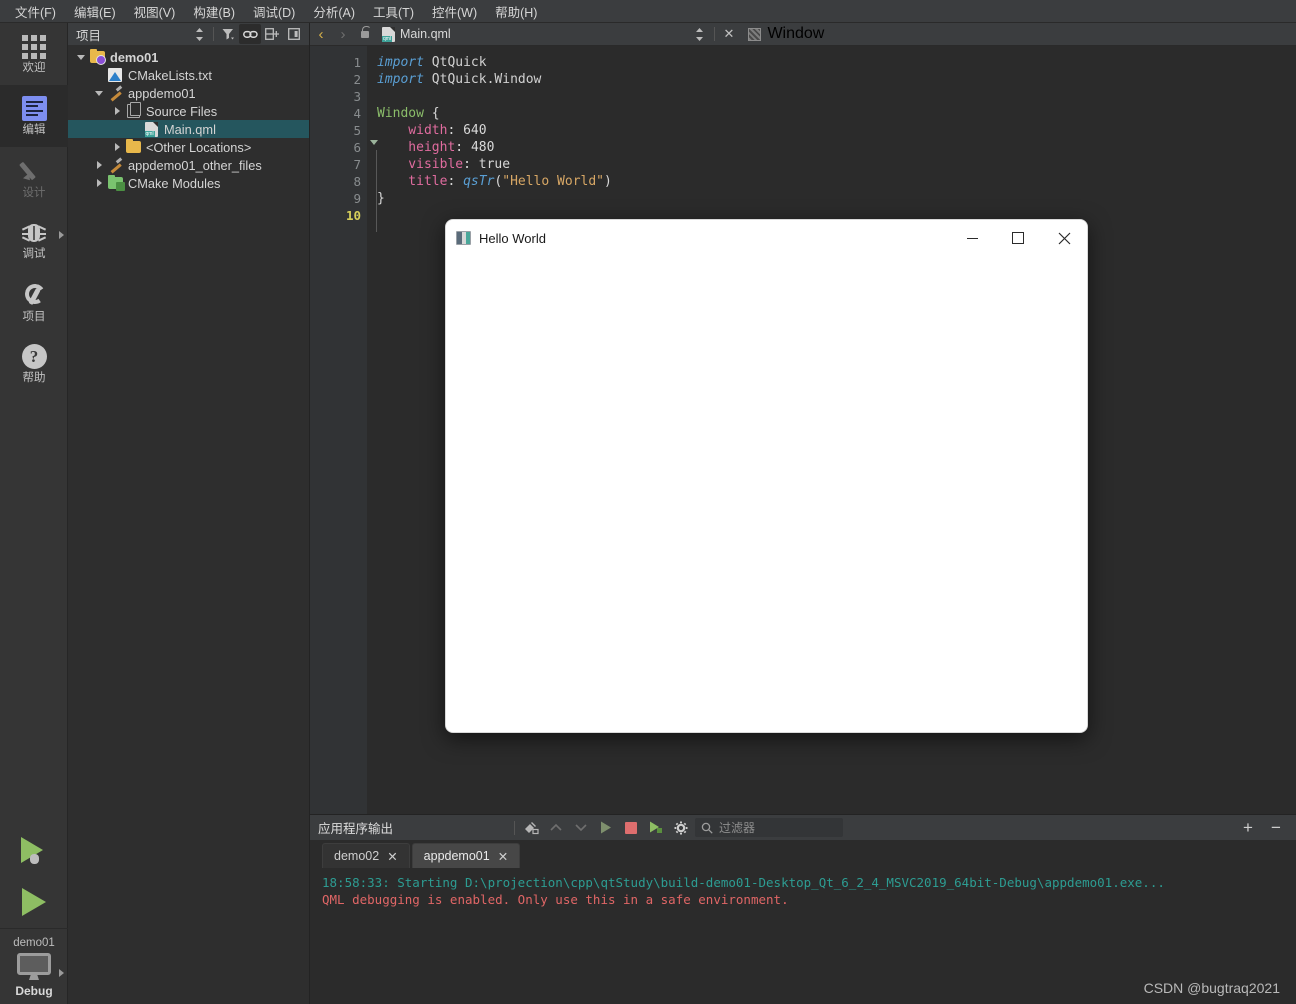 This screenshot has width=1296, height=1004. I want to click on editor-open-document: Main.qml, so click(416, 34).